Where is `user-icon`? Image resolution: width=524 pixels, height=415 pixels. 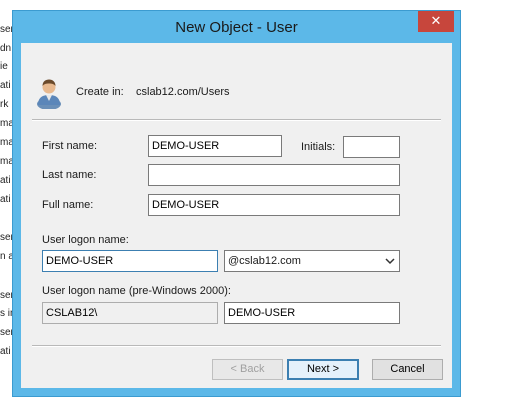
user-icon is located at coordinates (49, 94).